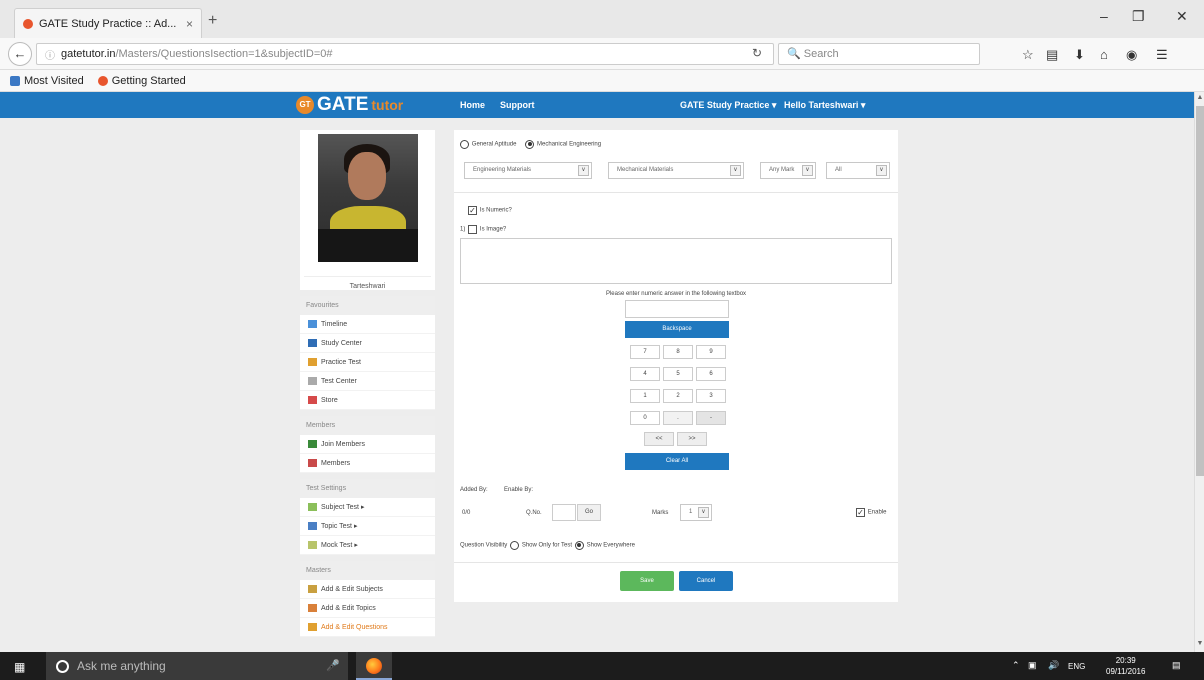 The height and width of the screenshot is (680, 1204). Describe the element at coordinates (367, 507) in the screenshot. I see `sidebar-item-subject-test: Subject Test ▸` at that location.